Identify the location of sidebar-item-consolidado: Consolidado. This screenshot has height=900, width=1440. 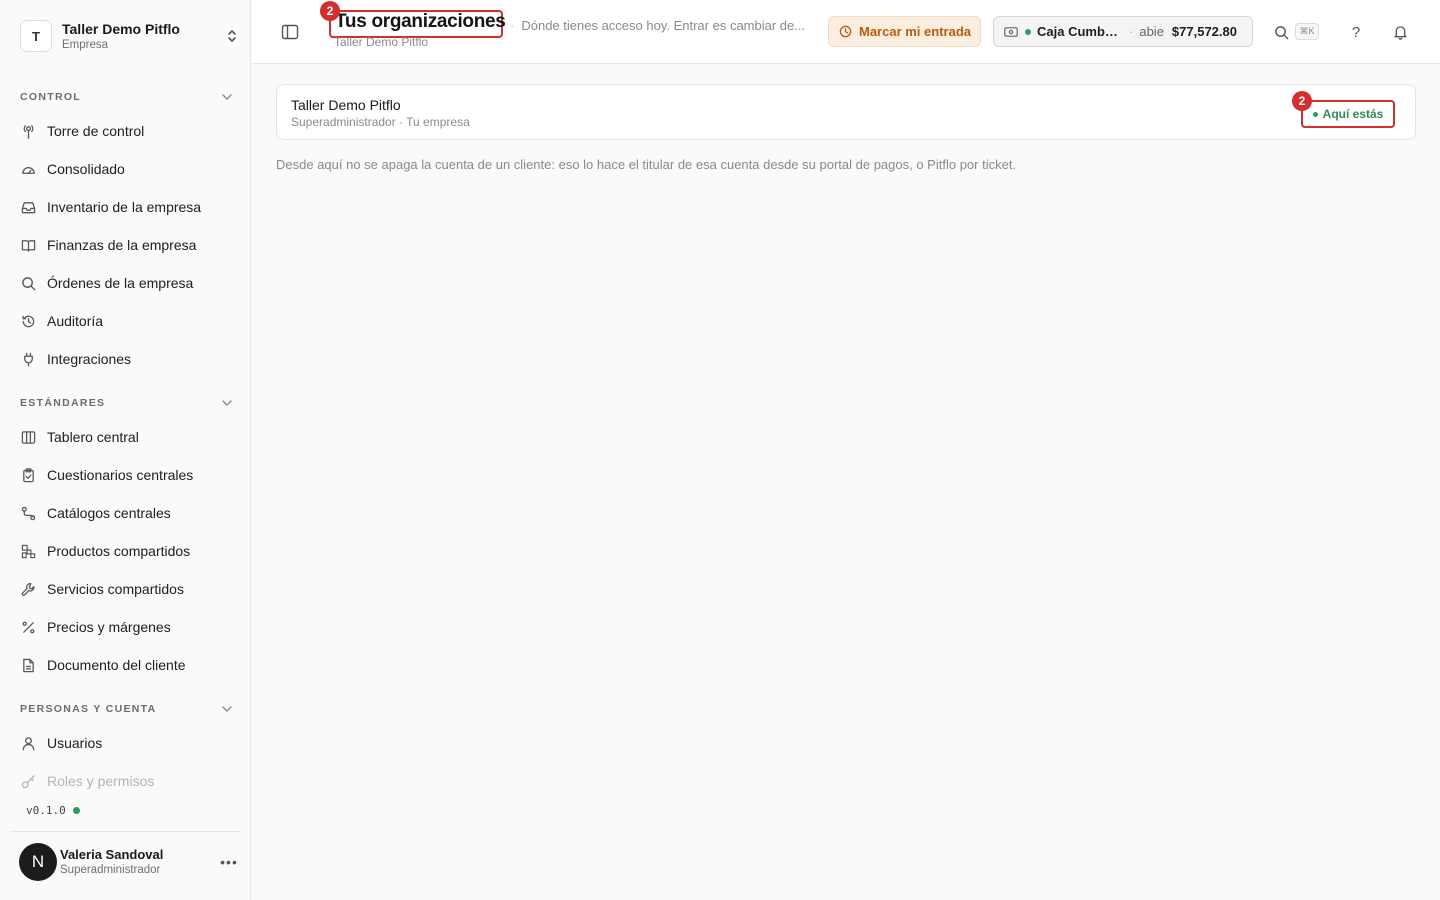
(127, 169).